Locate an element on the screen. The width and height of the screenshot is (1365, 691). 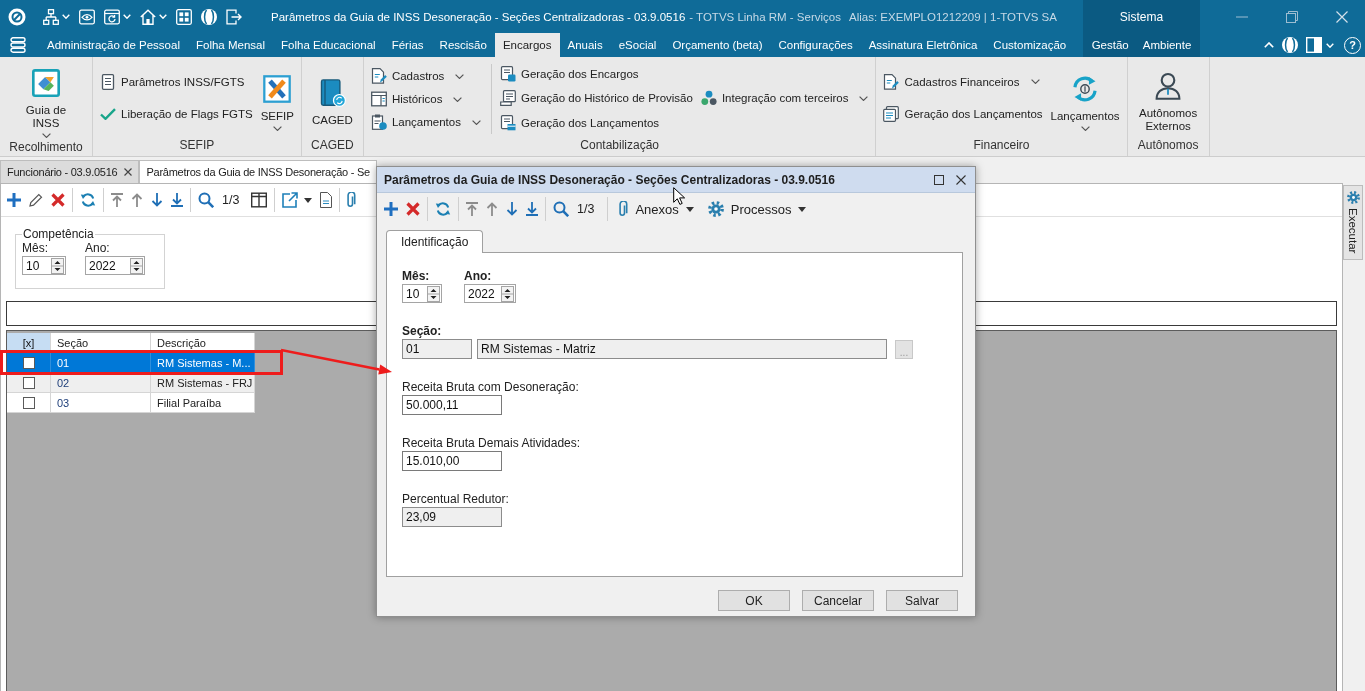
menu-tab: Rescisão is located at coordinates (463, 45).